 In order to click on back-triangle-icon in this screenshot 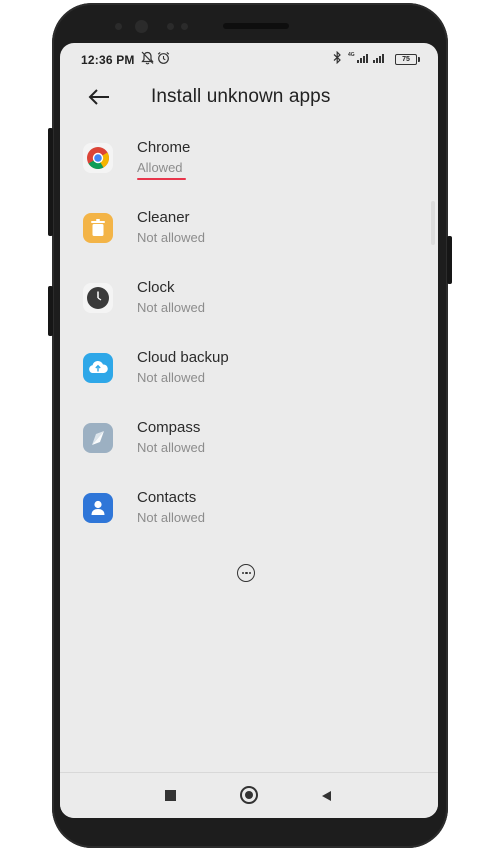, I will do `click(326, 796)`.